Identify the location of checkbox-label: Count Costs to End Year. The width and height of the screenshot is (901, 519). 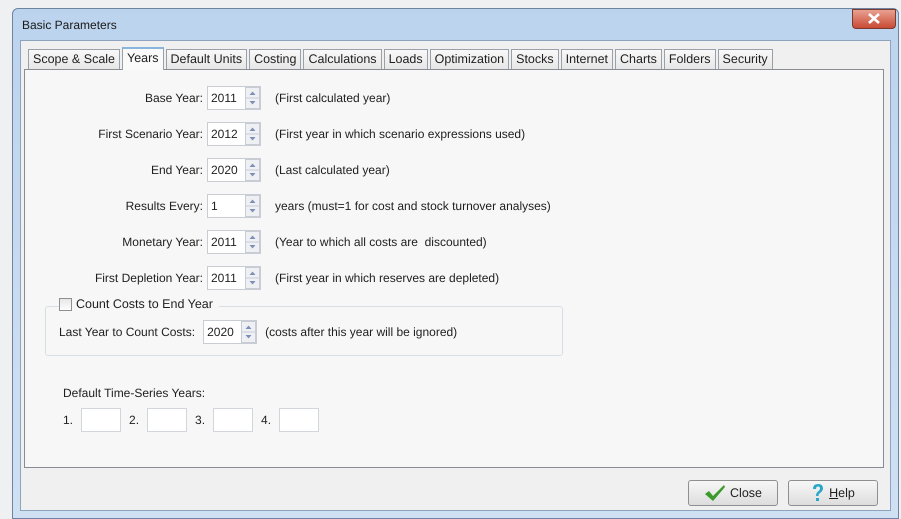
(144, 304).